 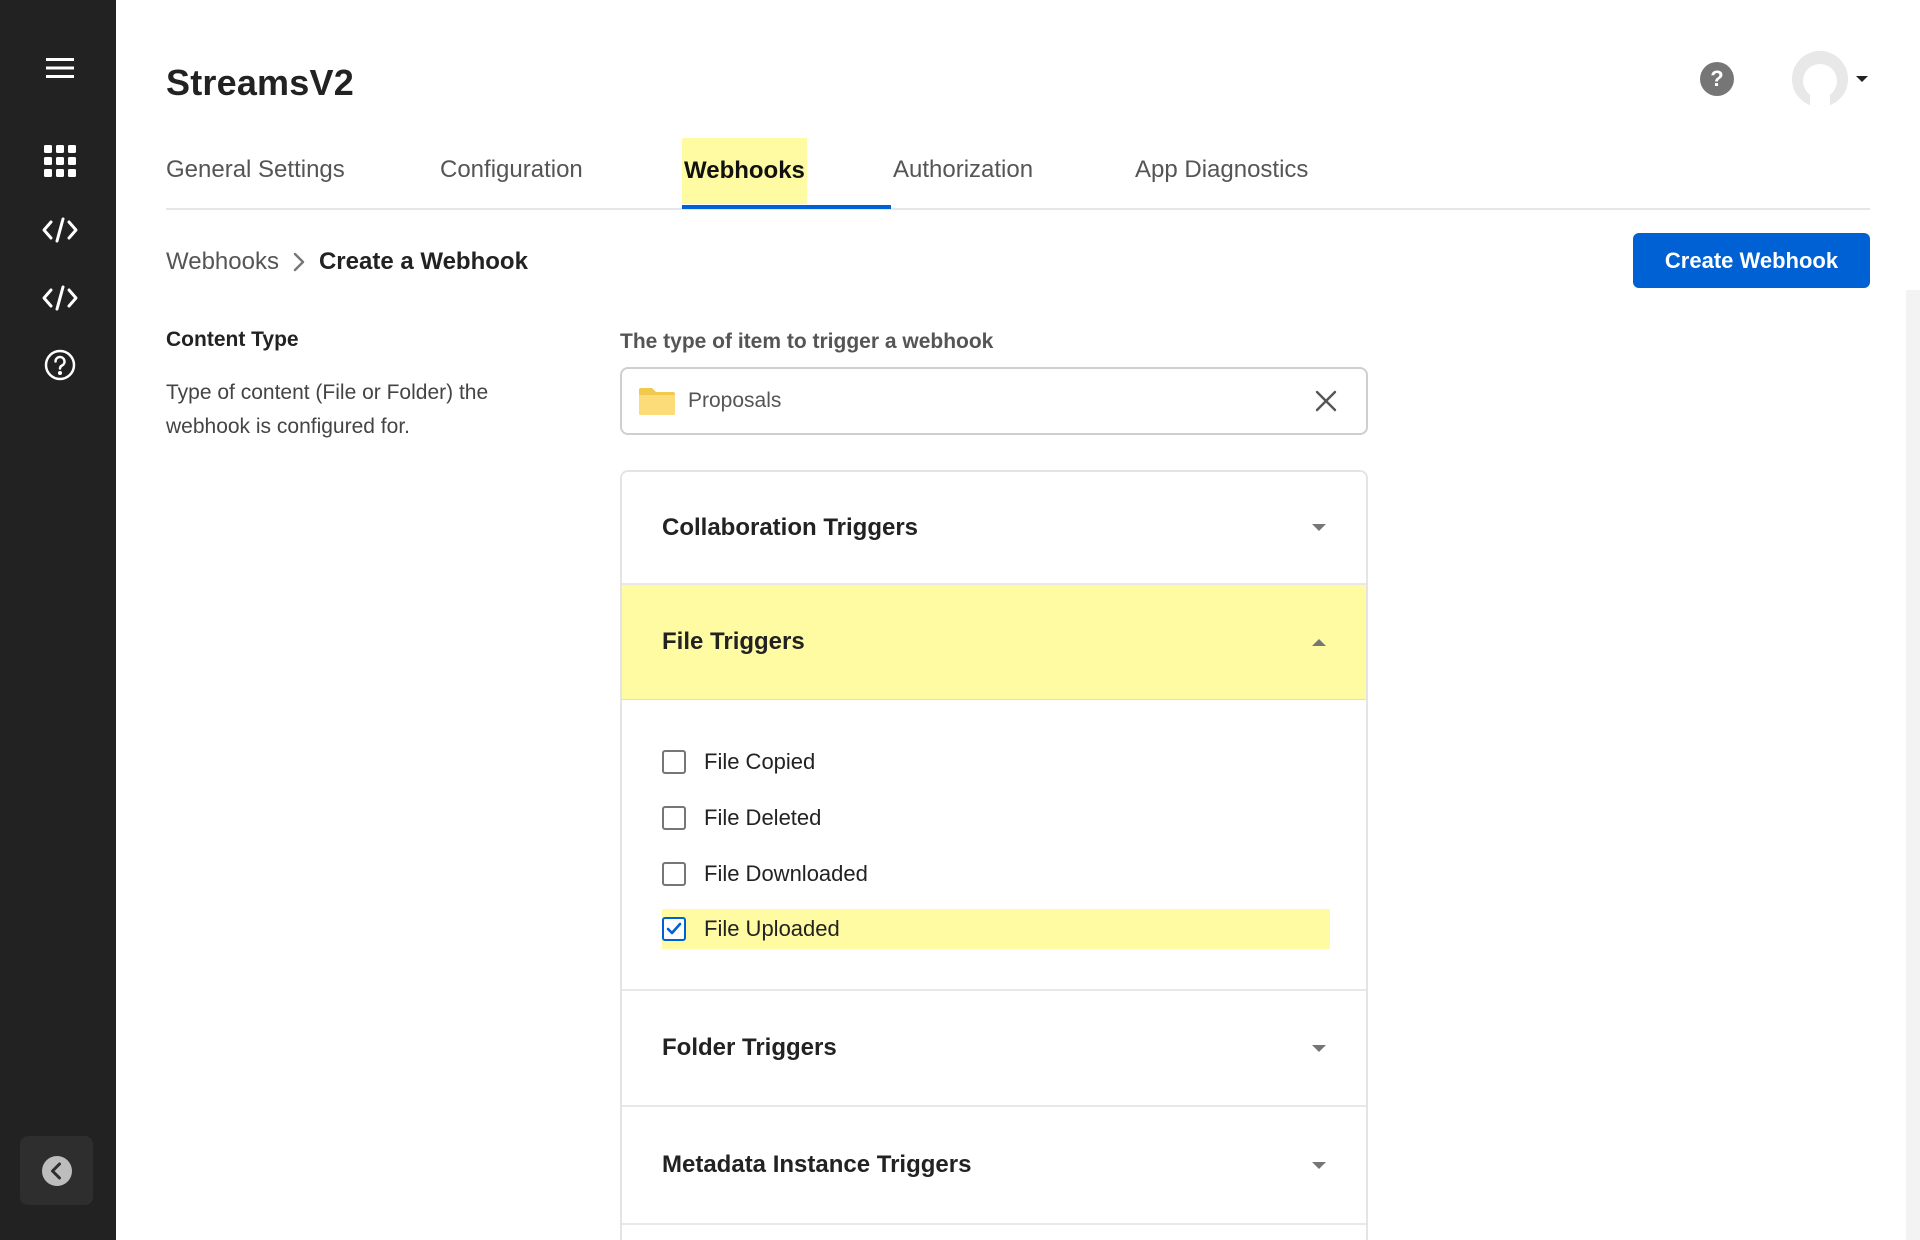 What do you see at coordinates (299, 262) in the screenshot?
I see `chevron-right-icon` at bounding box center [299, 262].